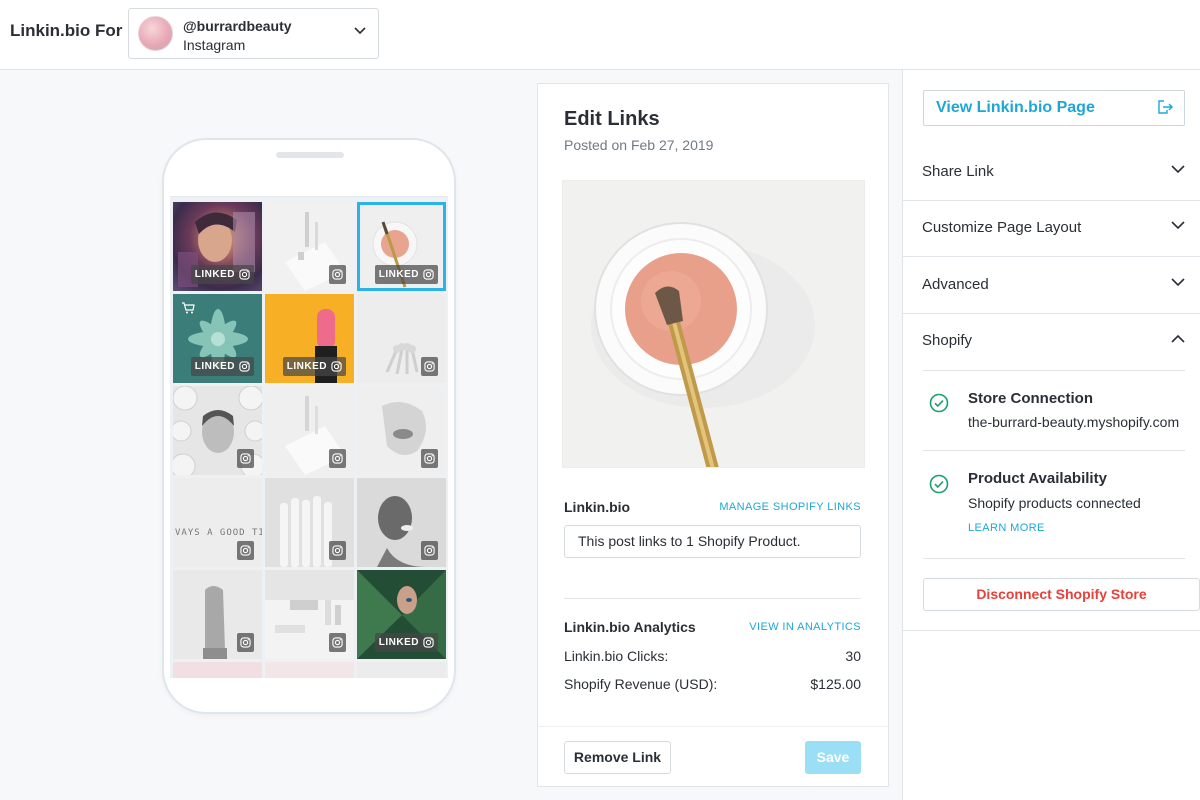  Describe the element at coordinates (1061, 594) in the screenshot. I see `disconnect-shopify-button: Disconnect Shopify Store` at that location.